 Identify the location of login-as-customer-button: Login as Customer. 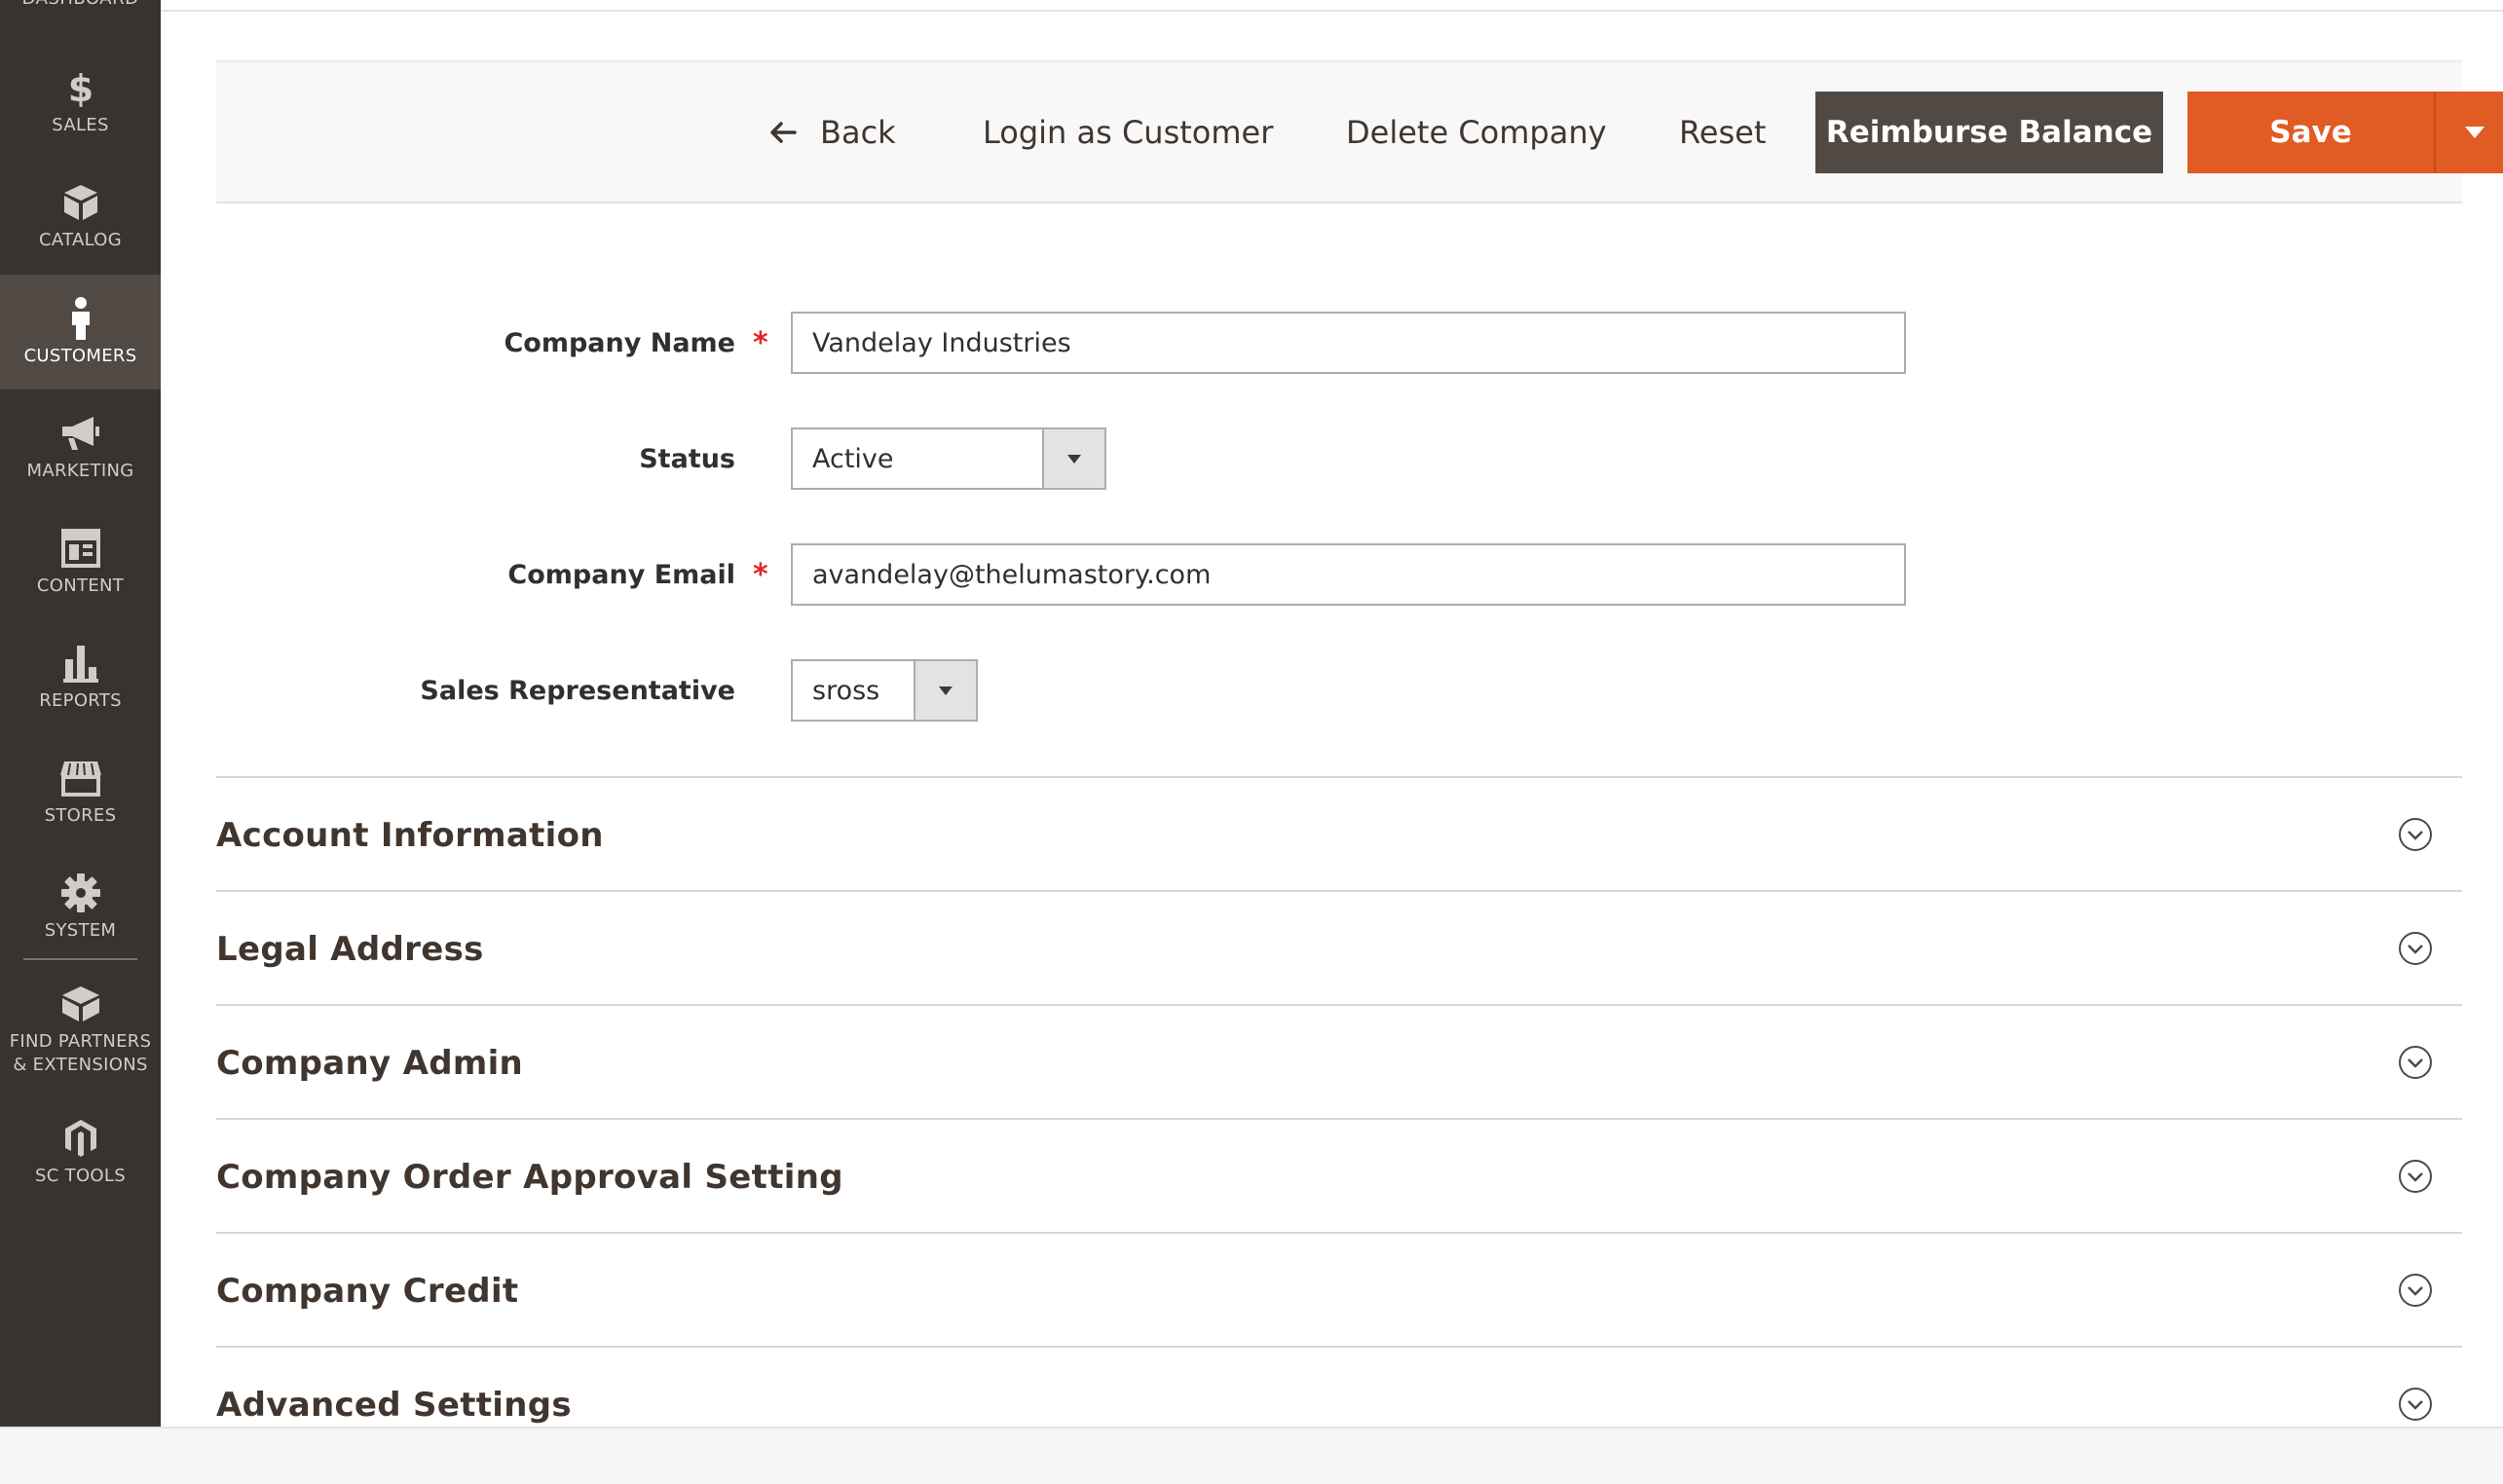
(1128, 132).